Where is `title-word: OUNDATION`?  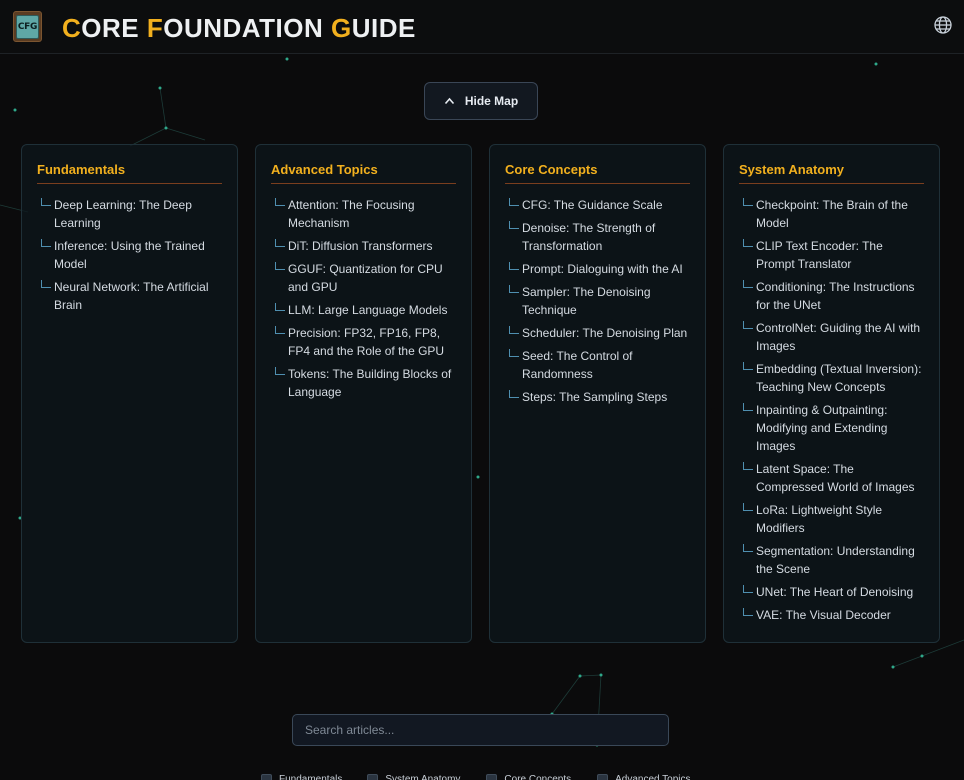 title-word: OUNDATION is located at coordinates (247, 28).